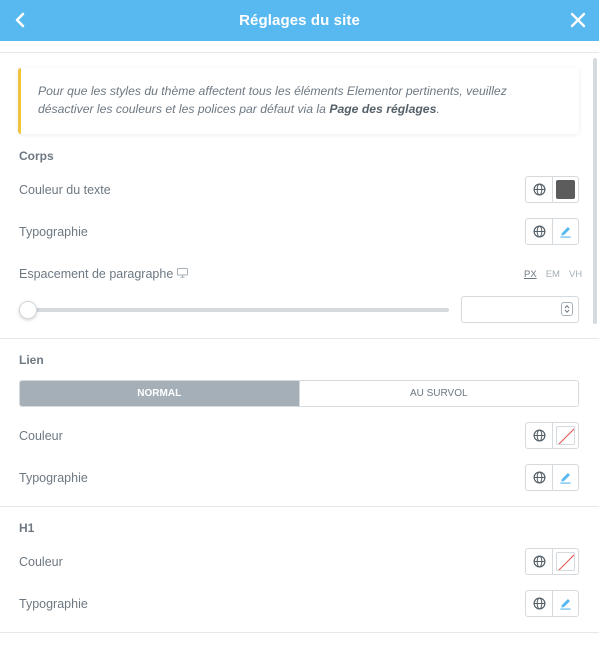  Describe the element at coordinates (96, 274) in the screenshot. I see `paragraph-spacing-label: Espacement de paragraphe` at that location.